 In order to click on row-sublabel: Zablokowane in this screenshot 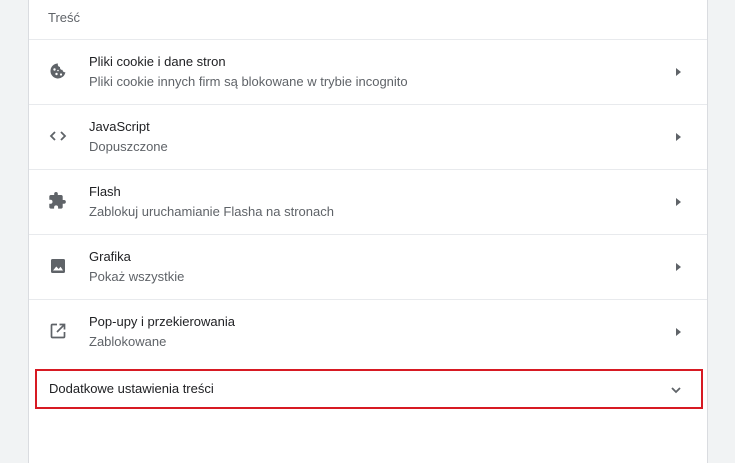, I will do `click(128, 341)`.